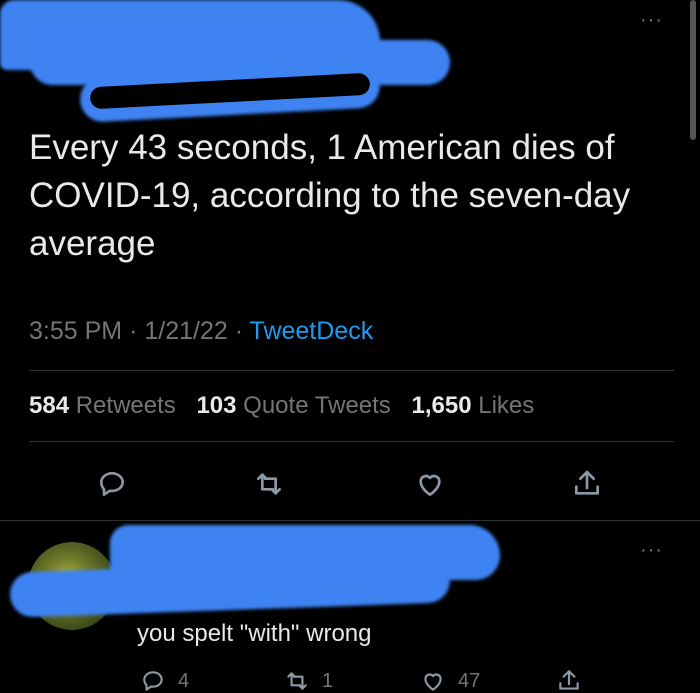 The height and width of the screenshot is (693, 700). I want to click on tweet-client-link: TweetDeck, so click(312, 331).